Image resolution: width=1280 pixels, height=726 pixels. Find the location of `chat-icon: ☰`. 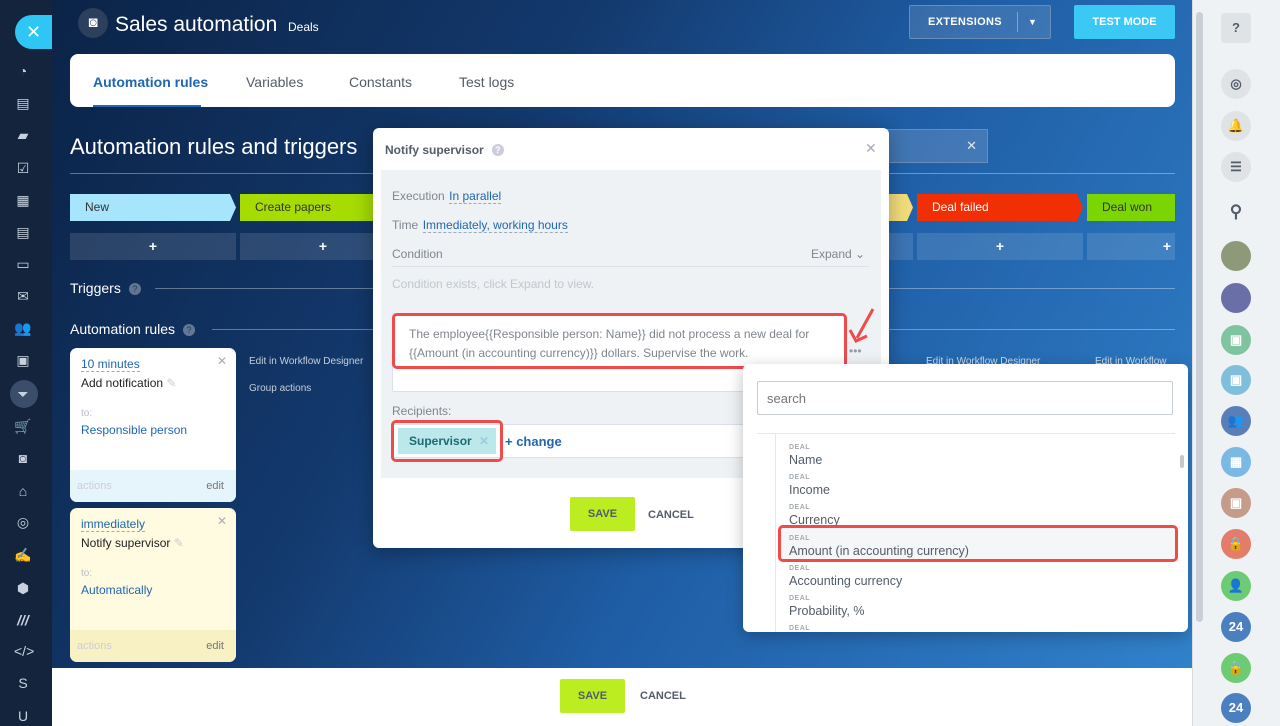

chat-icon: ☰ is located at coordinates (1236, 167).